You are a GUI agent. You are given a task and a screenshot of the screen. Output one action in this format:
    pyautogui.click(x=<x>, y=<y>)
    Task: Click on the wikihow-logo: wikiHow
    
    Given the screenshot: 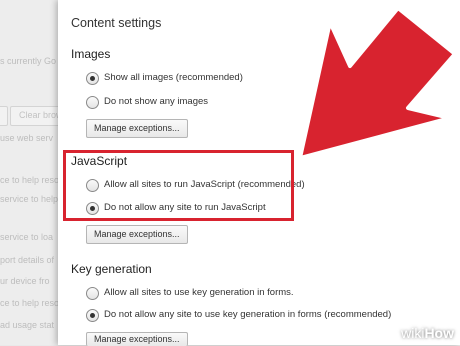 What is the action you would take?
    pyautogui.click(x=427, y=333)
    